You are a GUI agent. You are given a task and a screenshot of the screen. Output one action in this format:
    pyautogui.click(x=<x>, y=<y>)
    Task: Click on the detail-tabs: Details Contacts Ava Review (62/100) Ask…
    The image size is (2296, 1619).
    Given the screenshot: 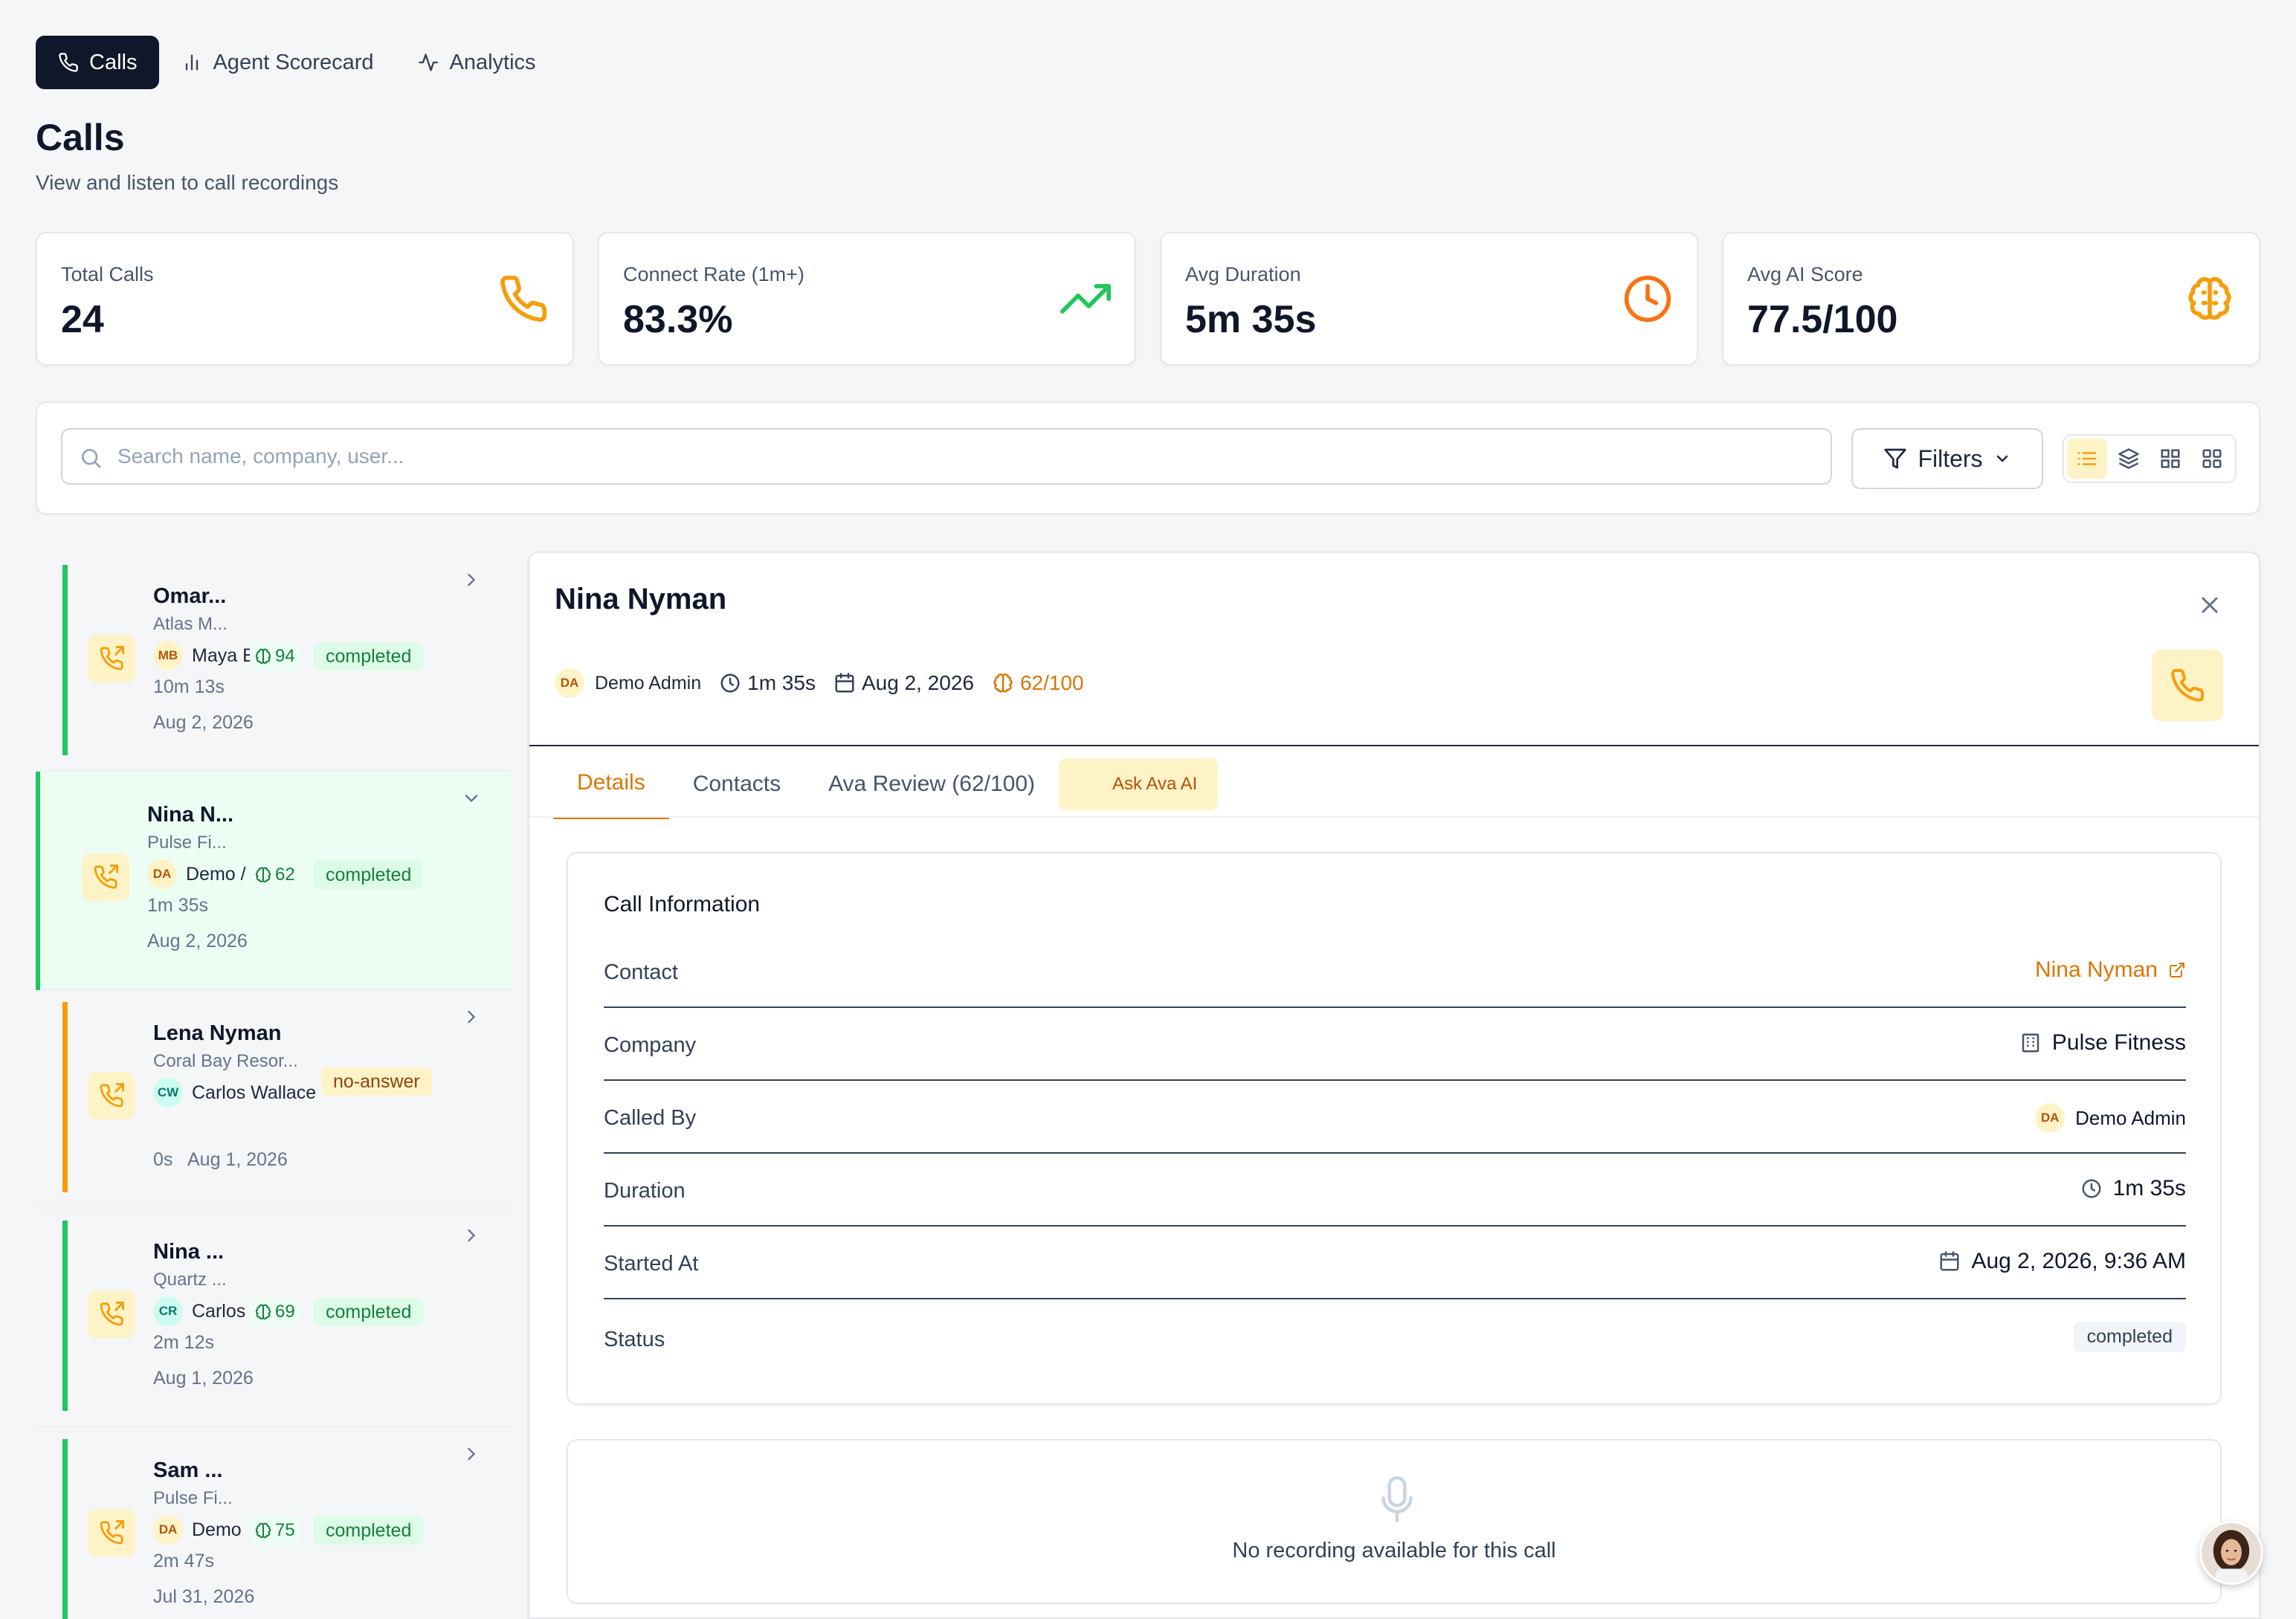 What is the action you would take?
    pyautogui.click(x=886, y=784)
    